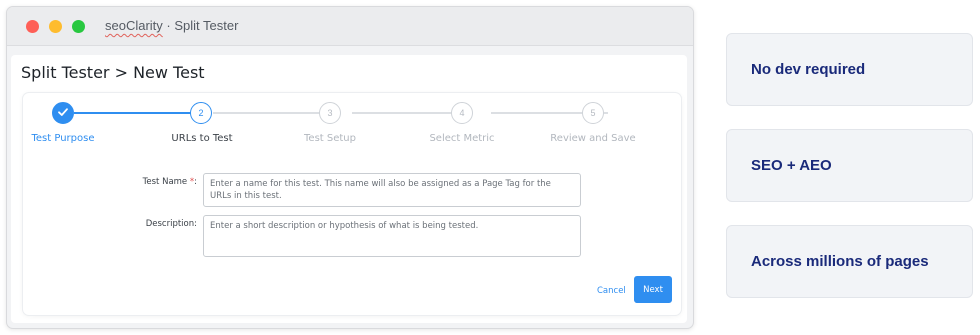 Image resolution: width=980 pixels, height=335 pixels. I want to click on step-2-label: URLs to Test, so click(201, 138).